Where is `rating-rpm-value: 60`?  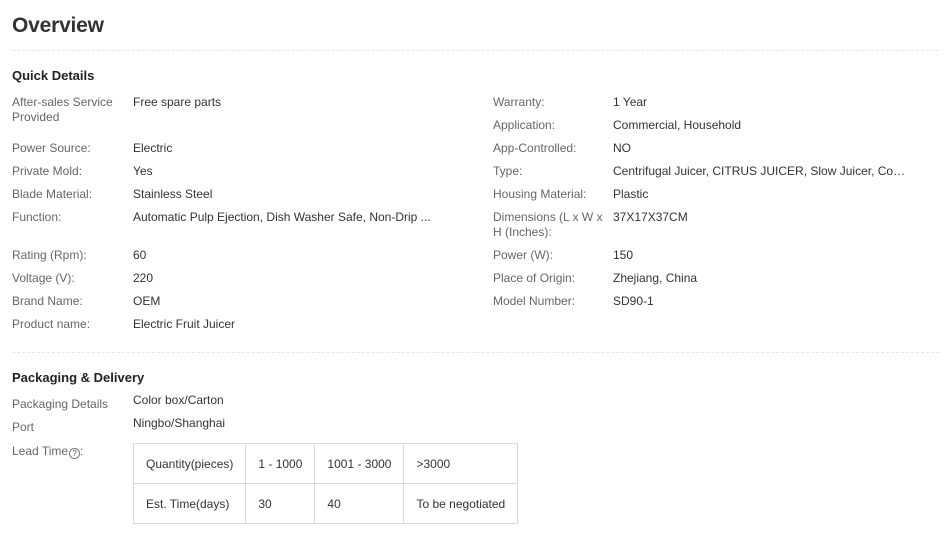
rating-rpm-value: 60 is located at coordinates (140, 255).